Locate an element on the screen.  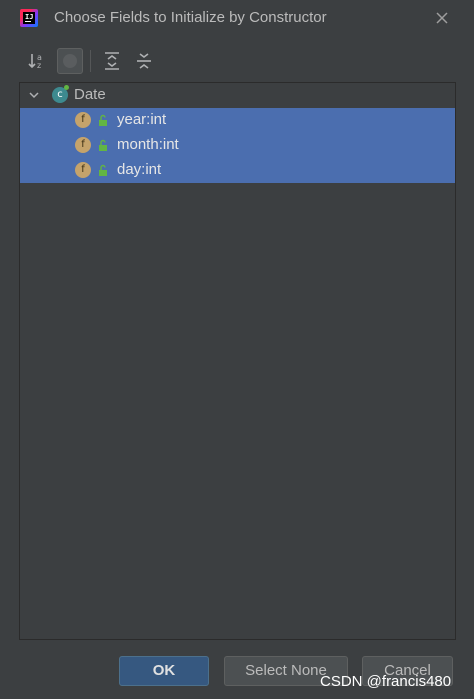
tree-node-label: Date is located at coordinates (90, 94).